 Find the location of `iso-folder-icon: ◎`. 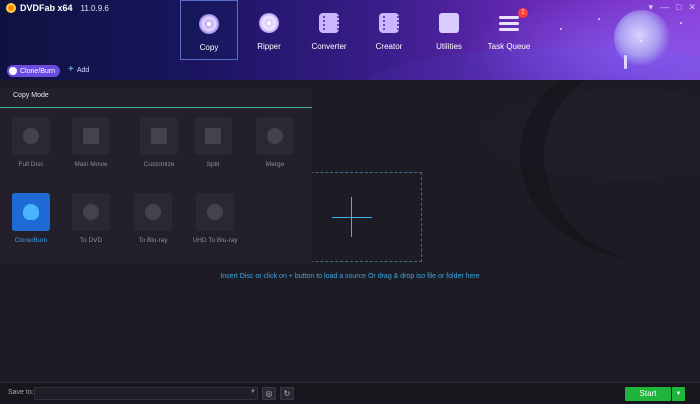

iso-folder-icon: ◎ is located at coordinates (269, 393).